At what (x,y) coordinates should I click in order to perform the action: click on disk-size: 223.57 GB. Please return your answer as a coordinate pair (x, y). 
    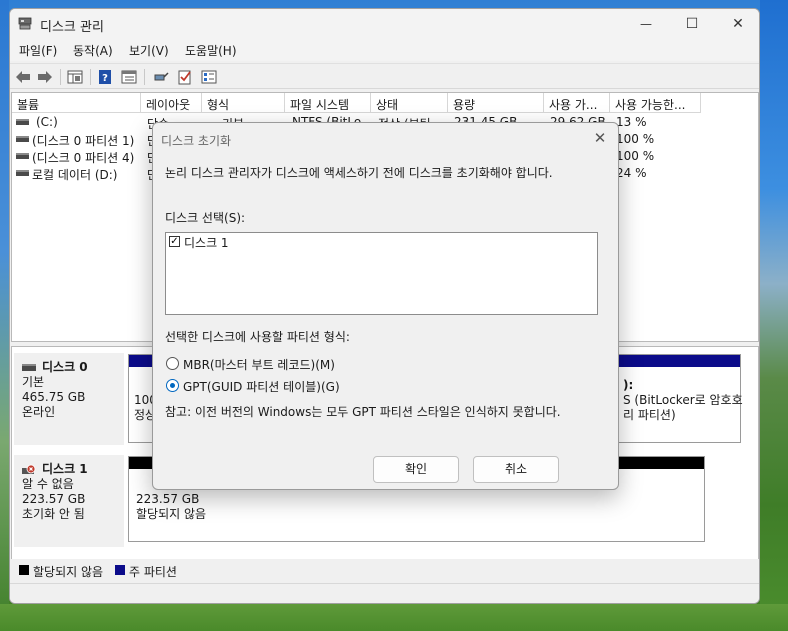
    Looking at the image, I should click on (54, 499).